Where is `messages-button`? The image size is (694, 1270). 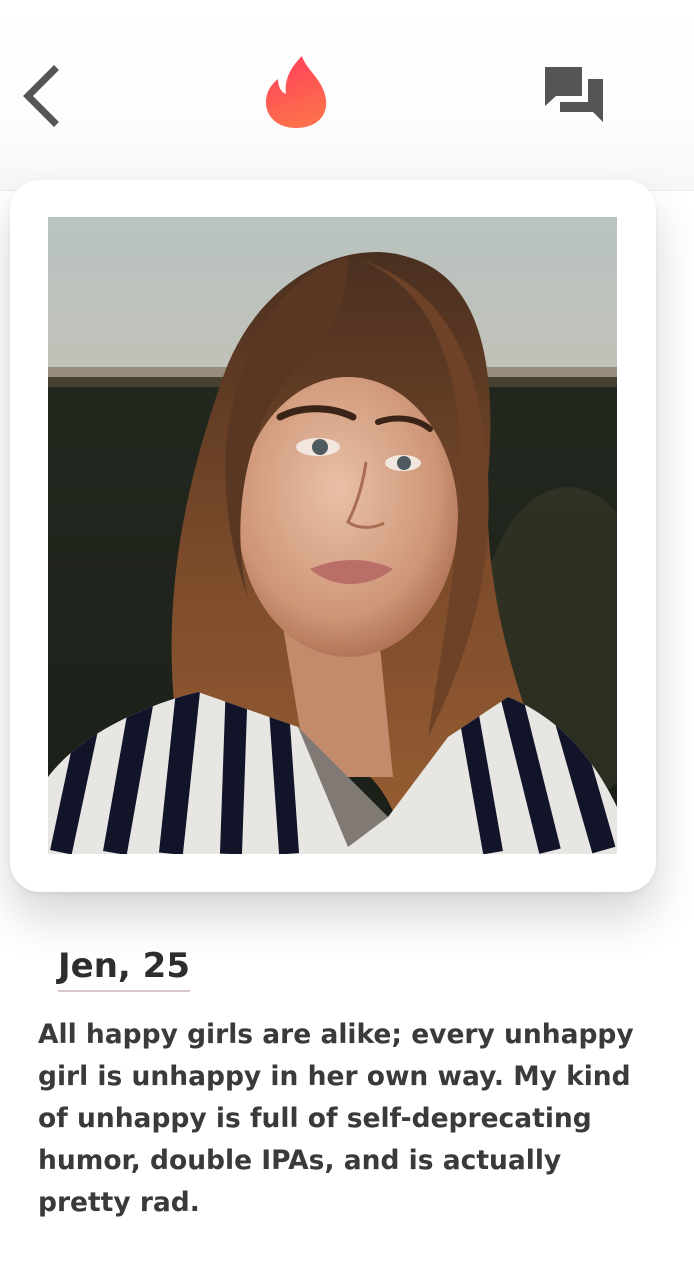
messages-button is located at coordinates (574, 95).